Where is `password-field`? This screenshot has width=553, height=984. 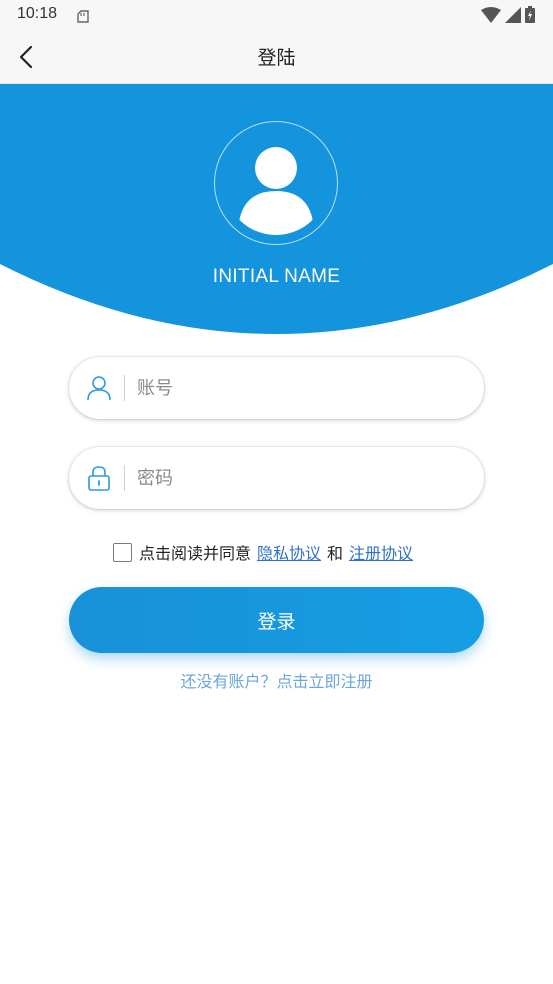
password-field is located at coordinates (276, 478).